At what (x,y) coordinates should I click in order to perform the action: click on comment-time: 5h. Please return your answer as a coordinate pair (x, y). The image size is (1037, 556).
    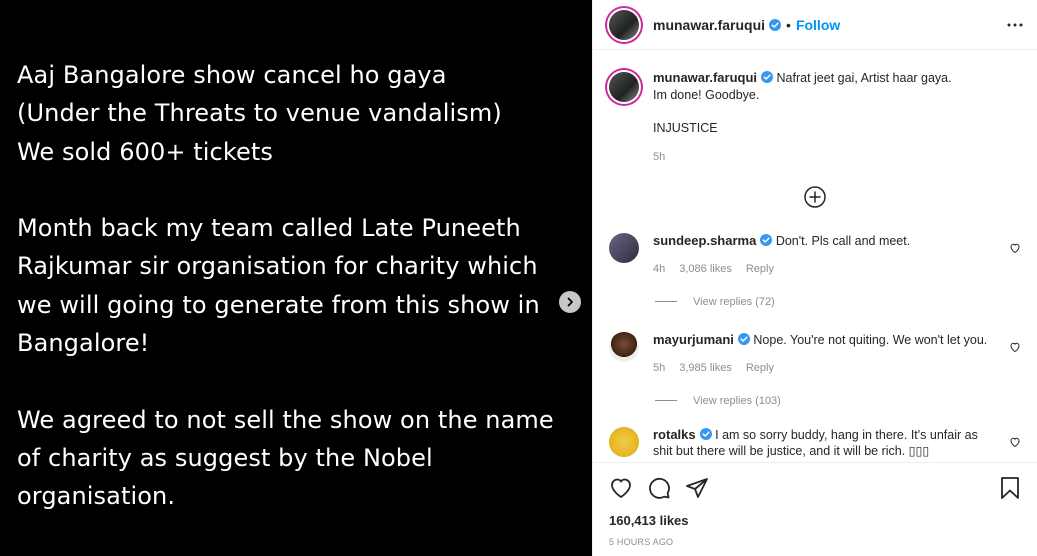
    Looking at the image, I should click on (659, 368).